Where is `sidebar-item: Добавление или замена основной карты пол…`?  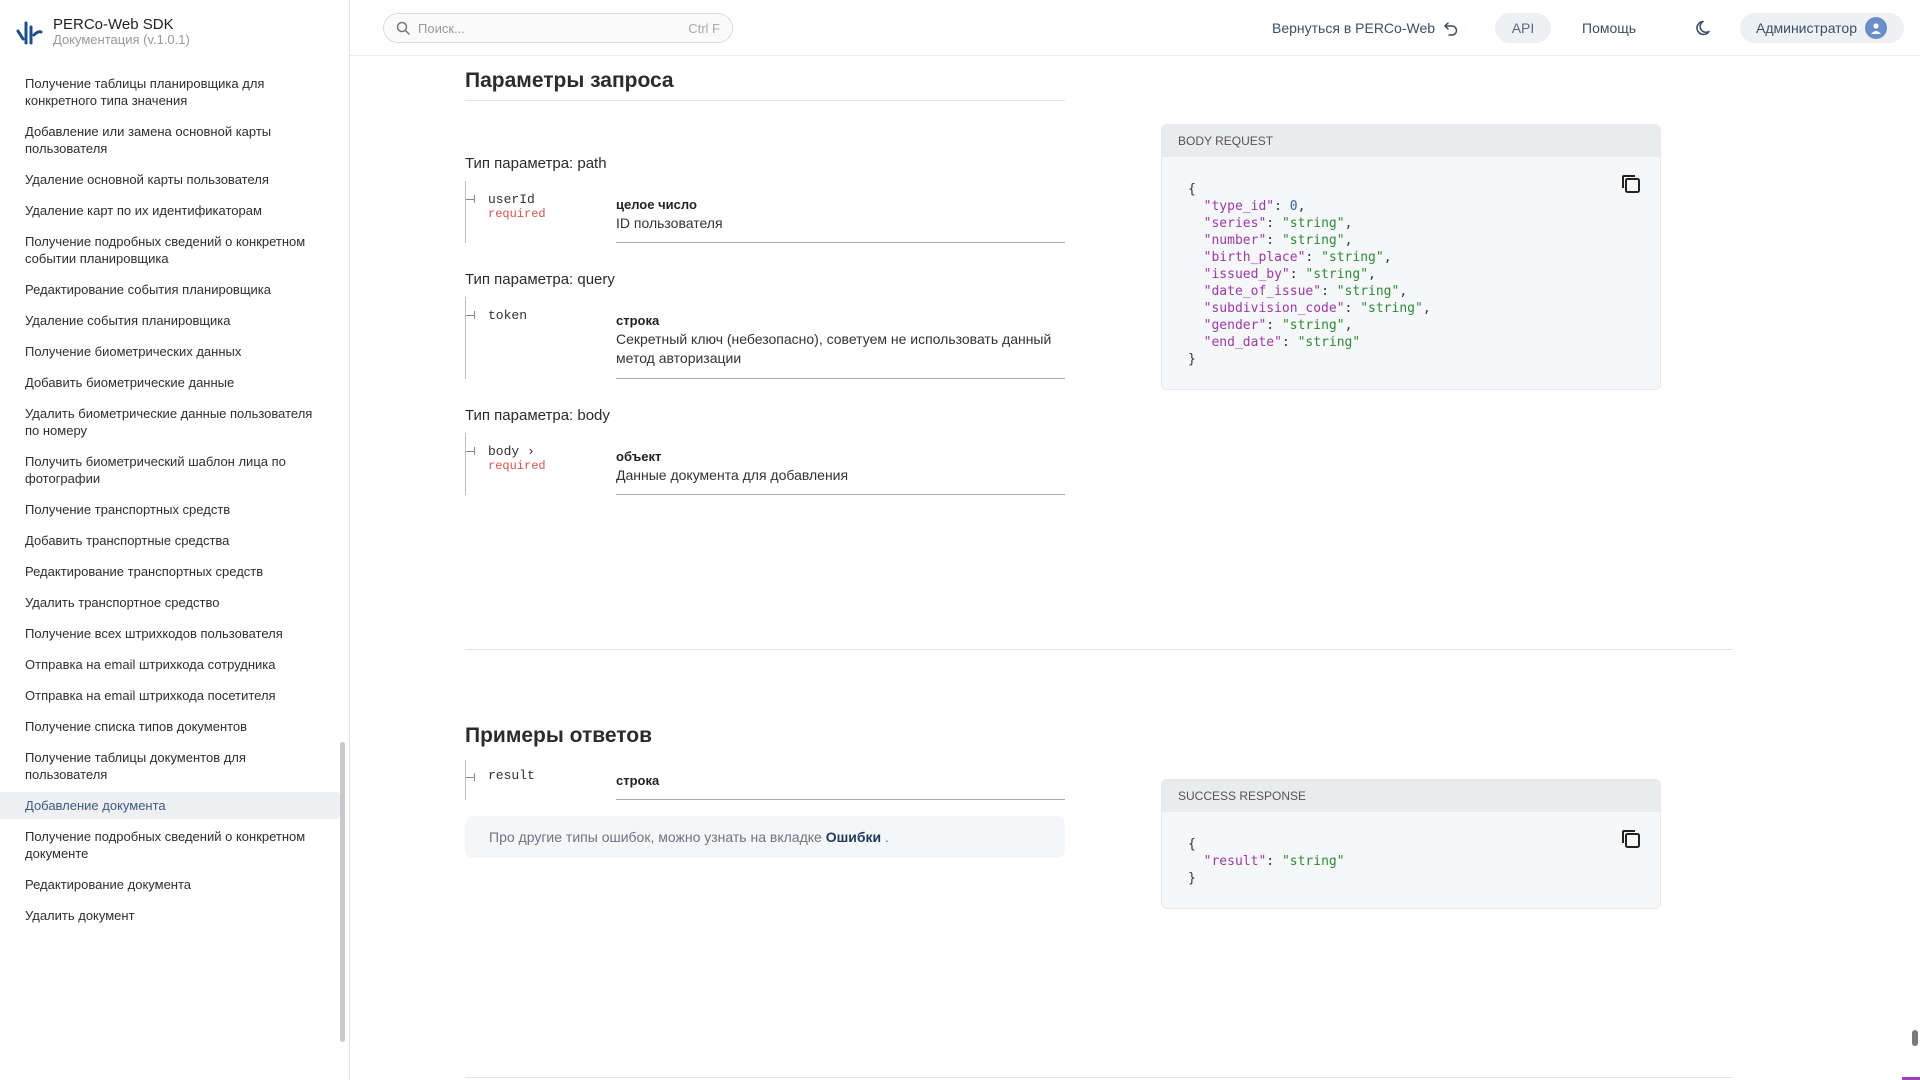 sidebar-item: Добавление или замена основной карты пол… is located at coordinates (170, 140).